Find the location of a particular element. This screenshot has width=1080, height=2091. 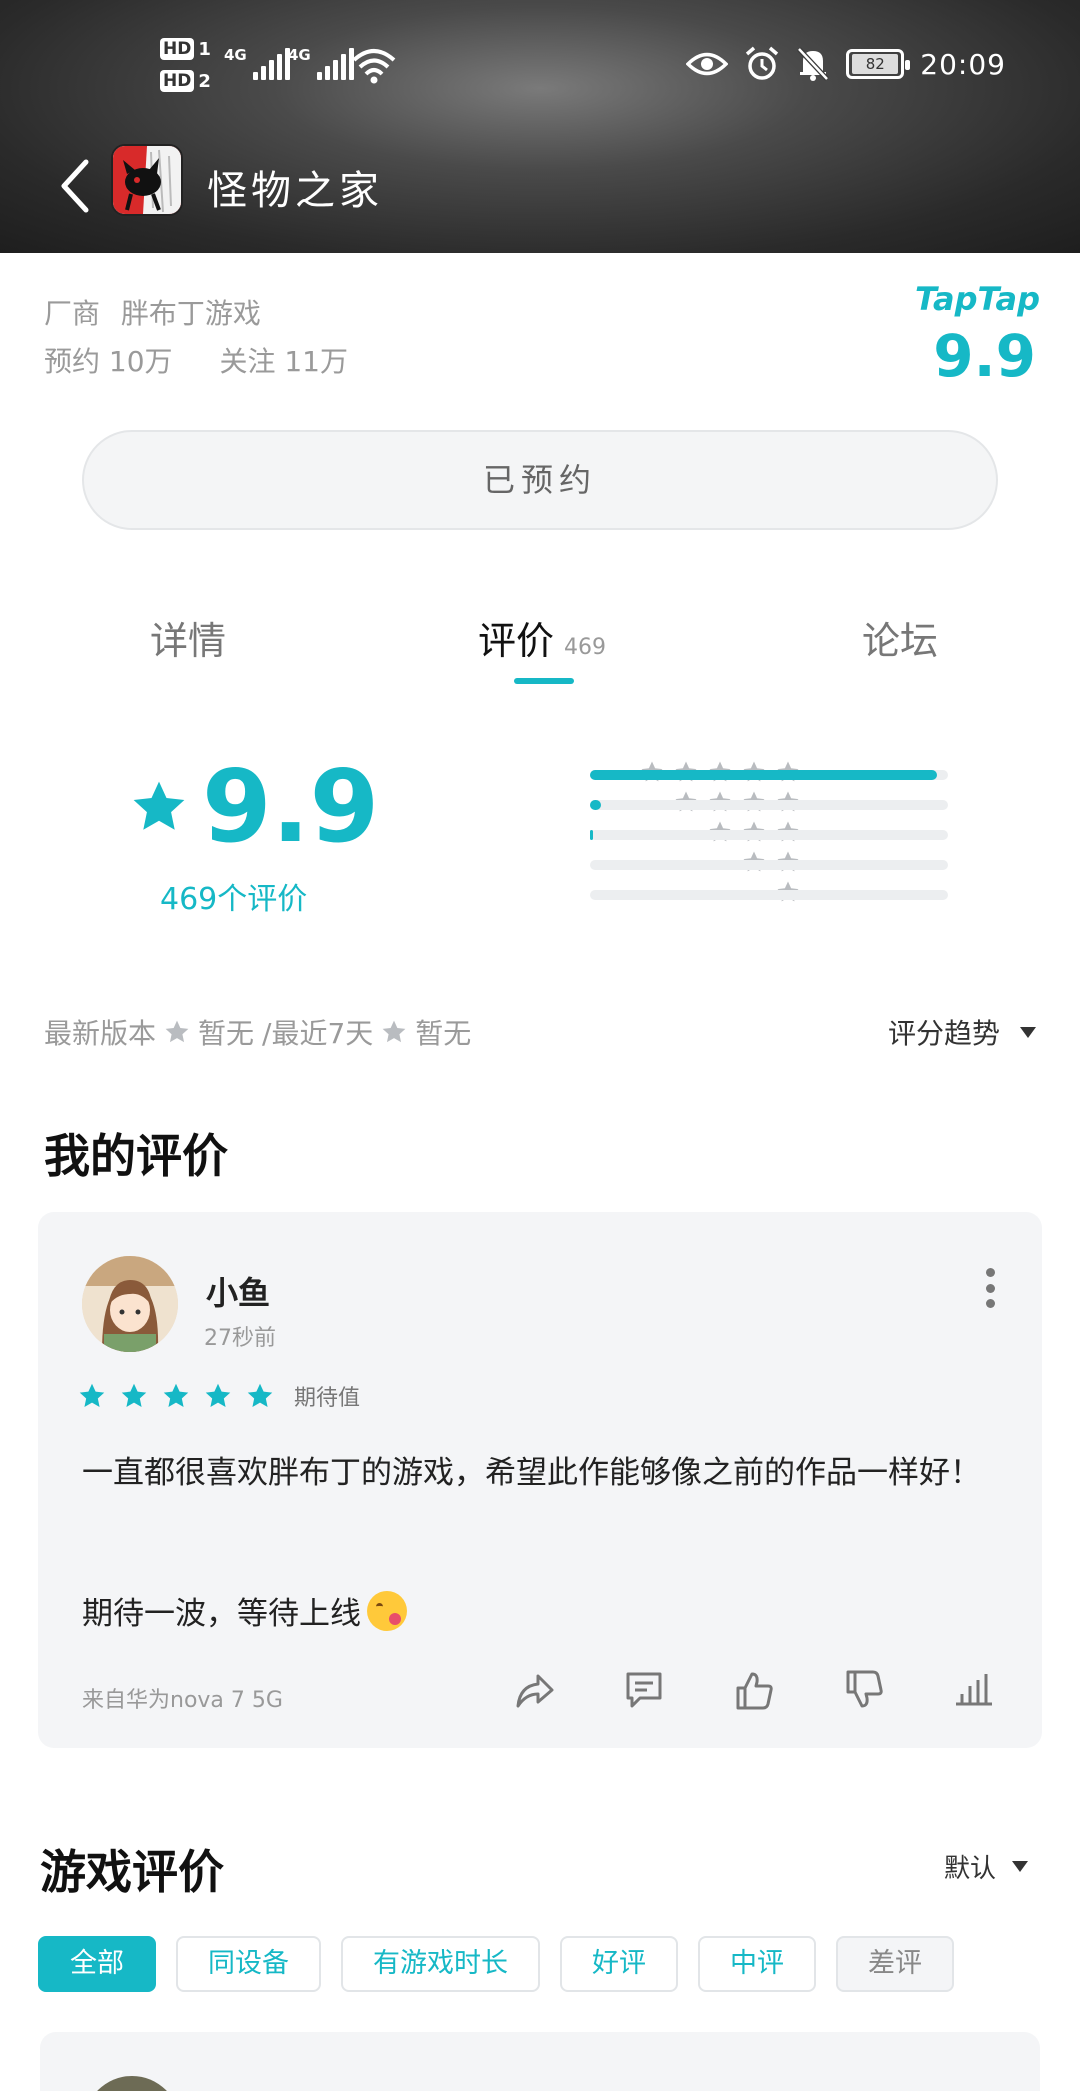

rating-trend-dropdown: 评分趋势 is located at coordinates (962, 1032).